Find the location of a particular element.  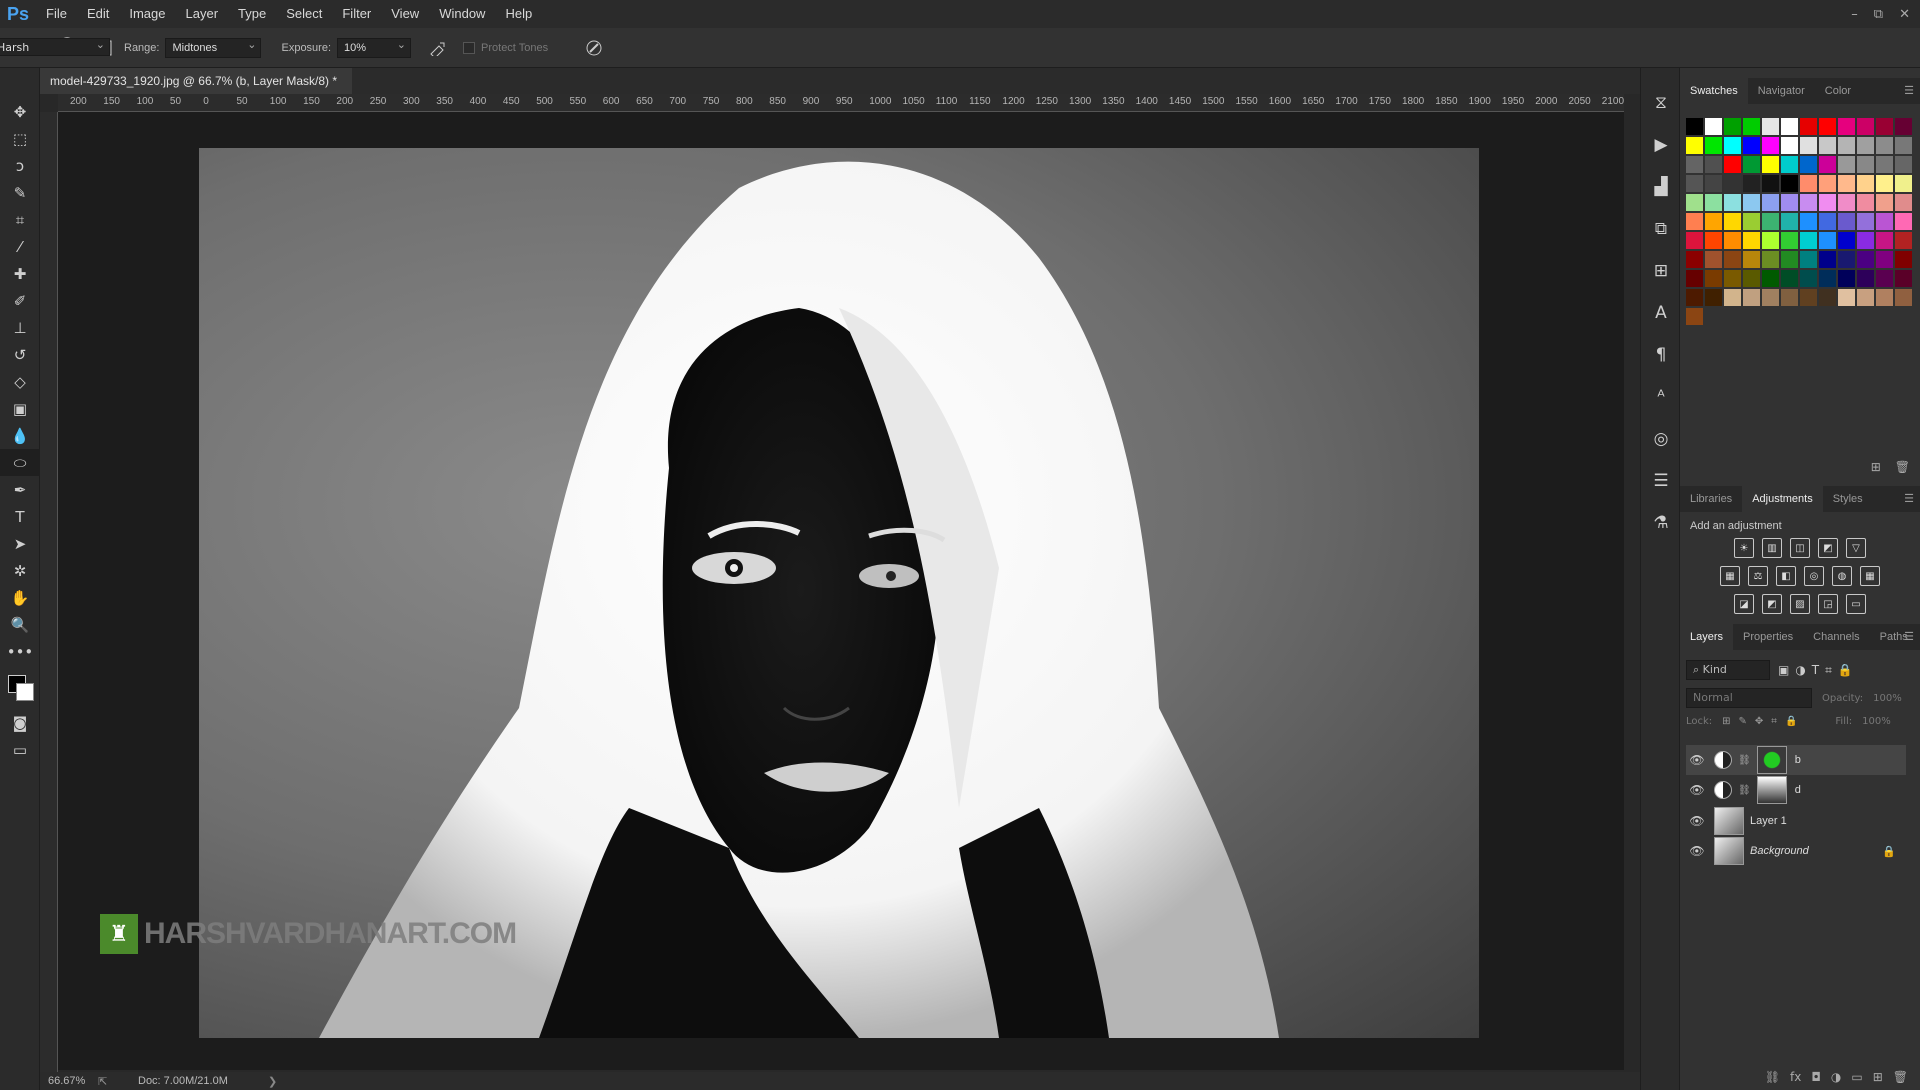

menu-type: Type is located at coordinates (252, 14).